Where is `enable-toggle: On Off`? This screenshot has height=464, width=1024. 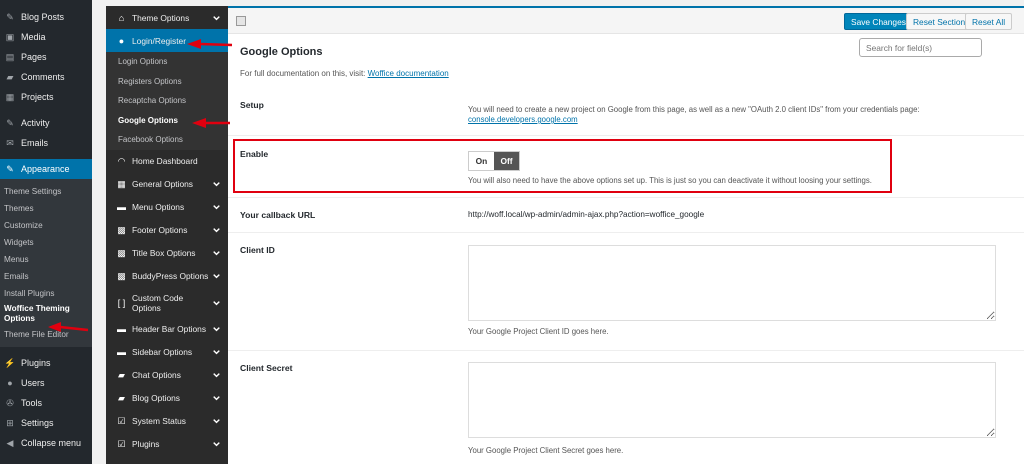 enable-toggle: On Off is located at coordinates (494, 161).